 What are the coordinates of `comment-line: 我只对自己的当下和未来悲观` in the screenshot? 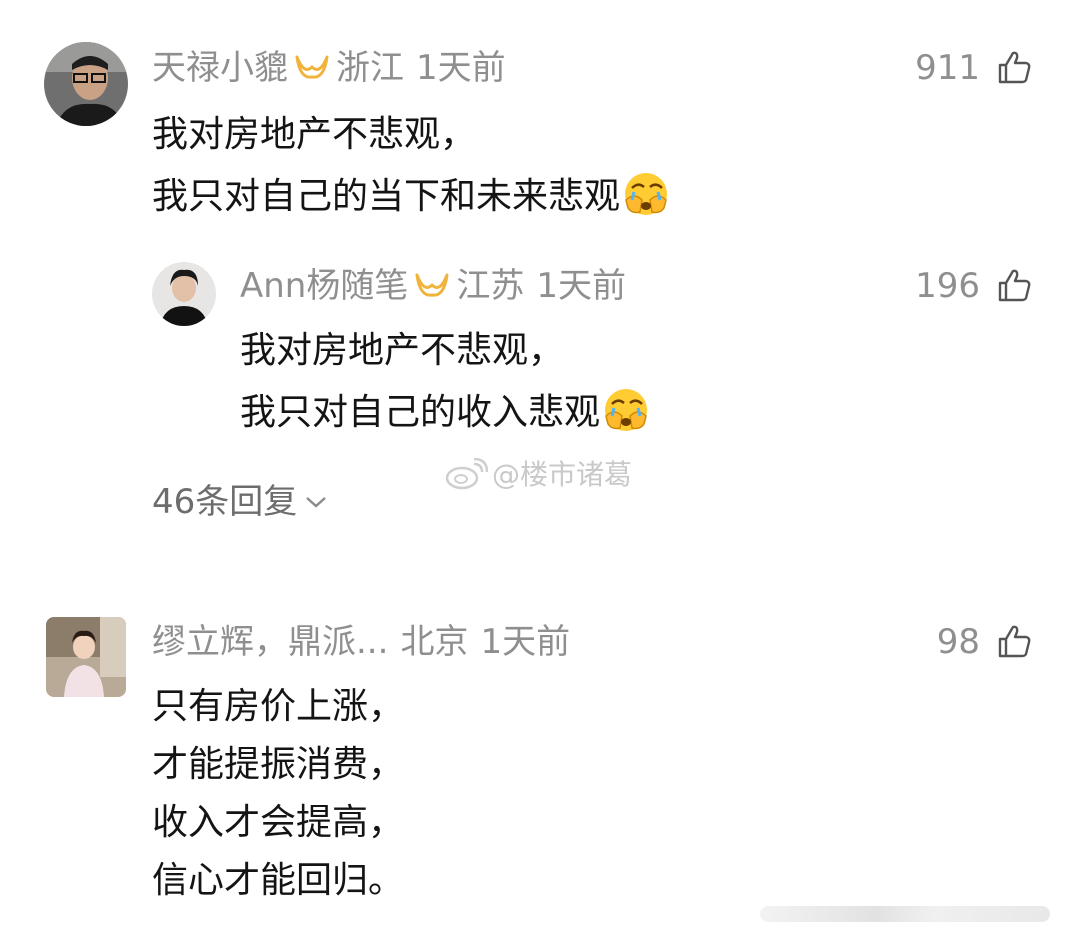 It's located at (386, 196).